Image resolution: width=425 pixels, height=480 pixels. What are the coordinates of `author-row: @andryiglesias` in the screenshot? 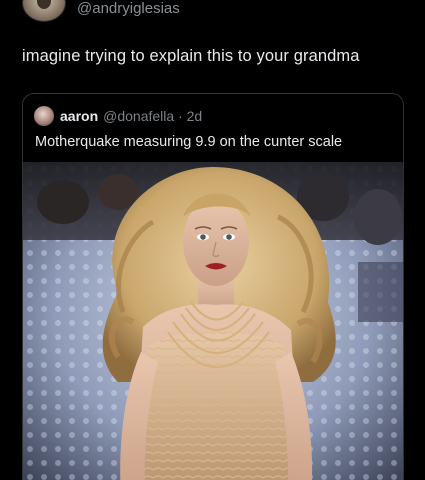 It's located at (101, 11).